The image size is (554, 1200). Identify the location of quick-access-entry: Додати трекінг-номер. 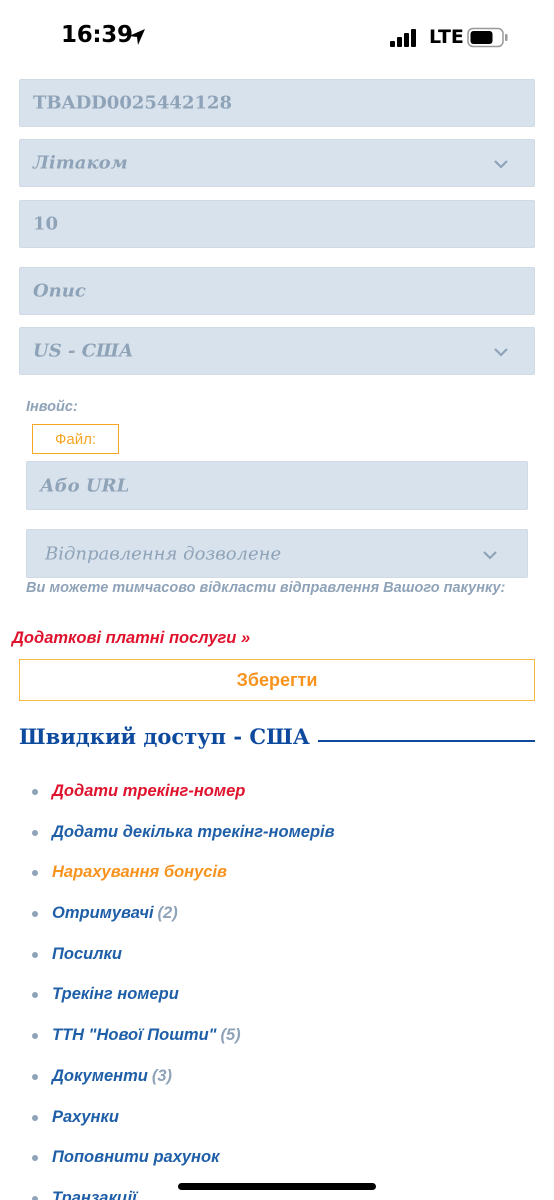
(148, 791).